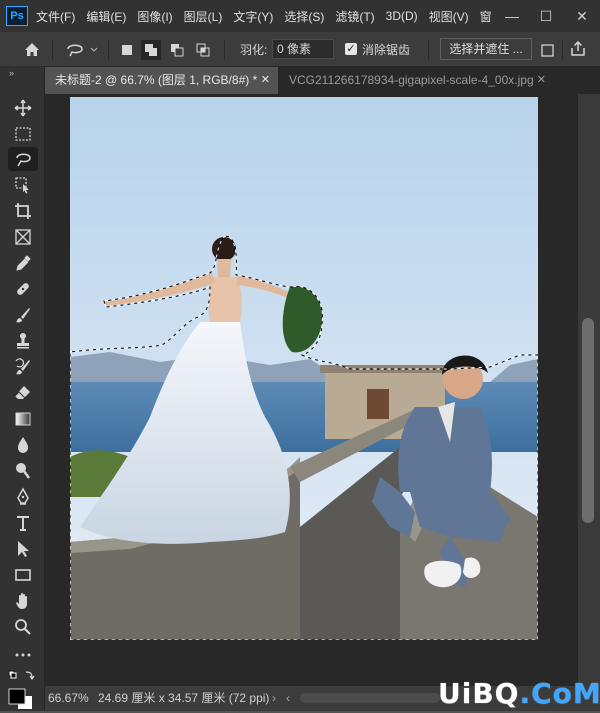  I want to click on share-icon, so click(578, 49).